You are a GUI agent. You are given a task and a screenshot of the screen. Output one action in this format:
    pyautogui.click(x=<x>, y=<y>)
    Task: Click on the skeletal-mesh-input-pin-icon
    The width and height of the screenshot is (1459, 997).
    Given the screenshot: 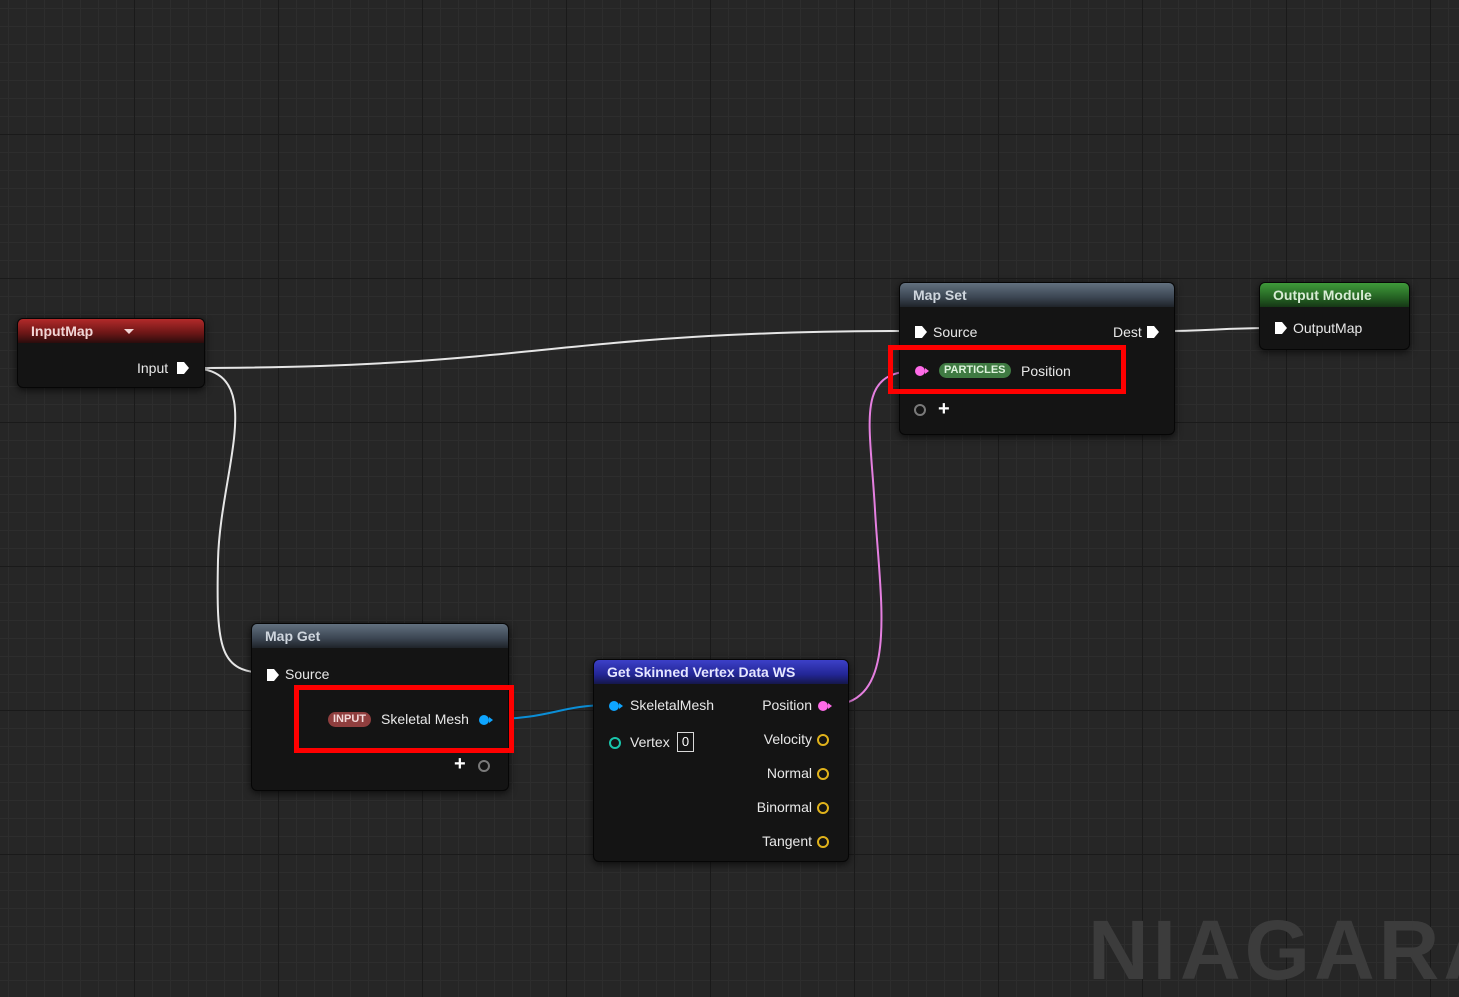 What is the action you would take?
    pyautogui.click(x=616, y=706)
    